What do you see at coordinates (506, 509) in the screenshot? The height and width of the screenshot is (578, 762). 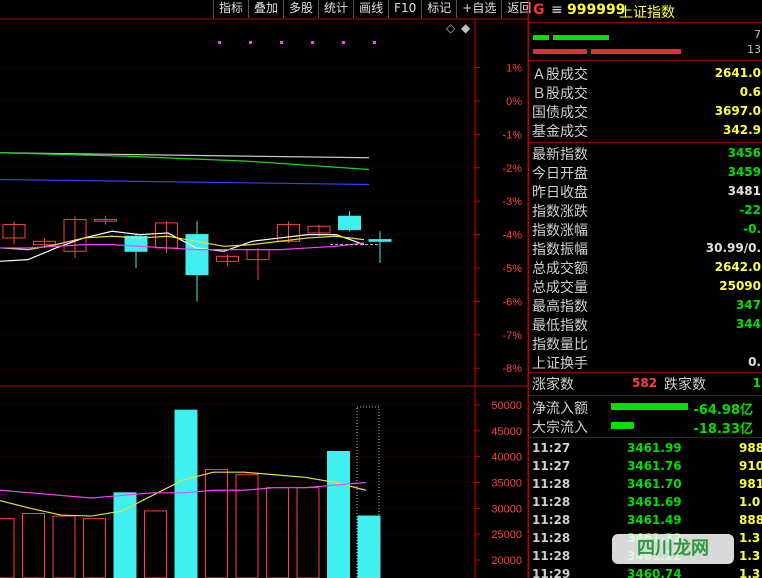 I see `volume-axis-label: 30000` at bounding box center [506, 509].